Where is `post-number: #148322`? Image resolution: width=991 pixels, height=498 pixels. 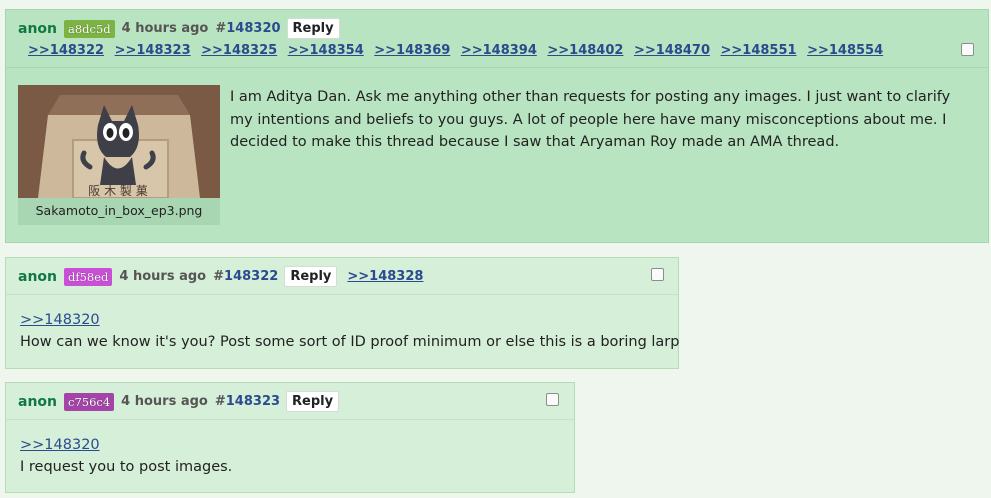 post-number: #148322 is located at coordinates (245, 276).